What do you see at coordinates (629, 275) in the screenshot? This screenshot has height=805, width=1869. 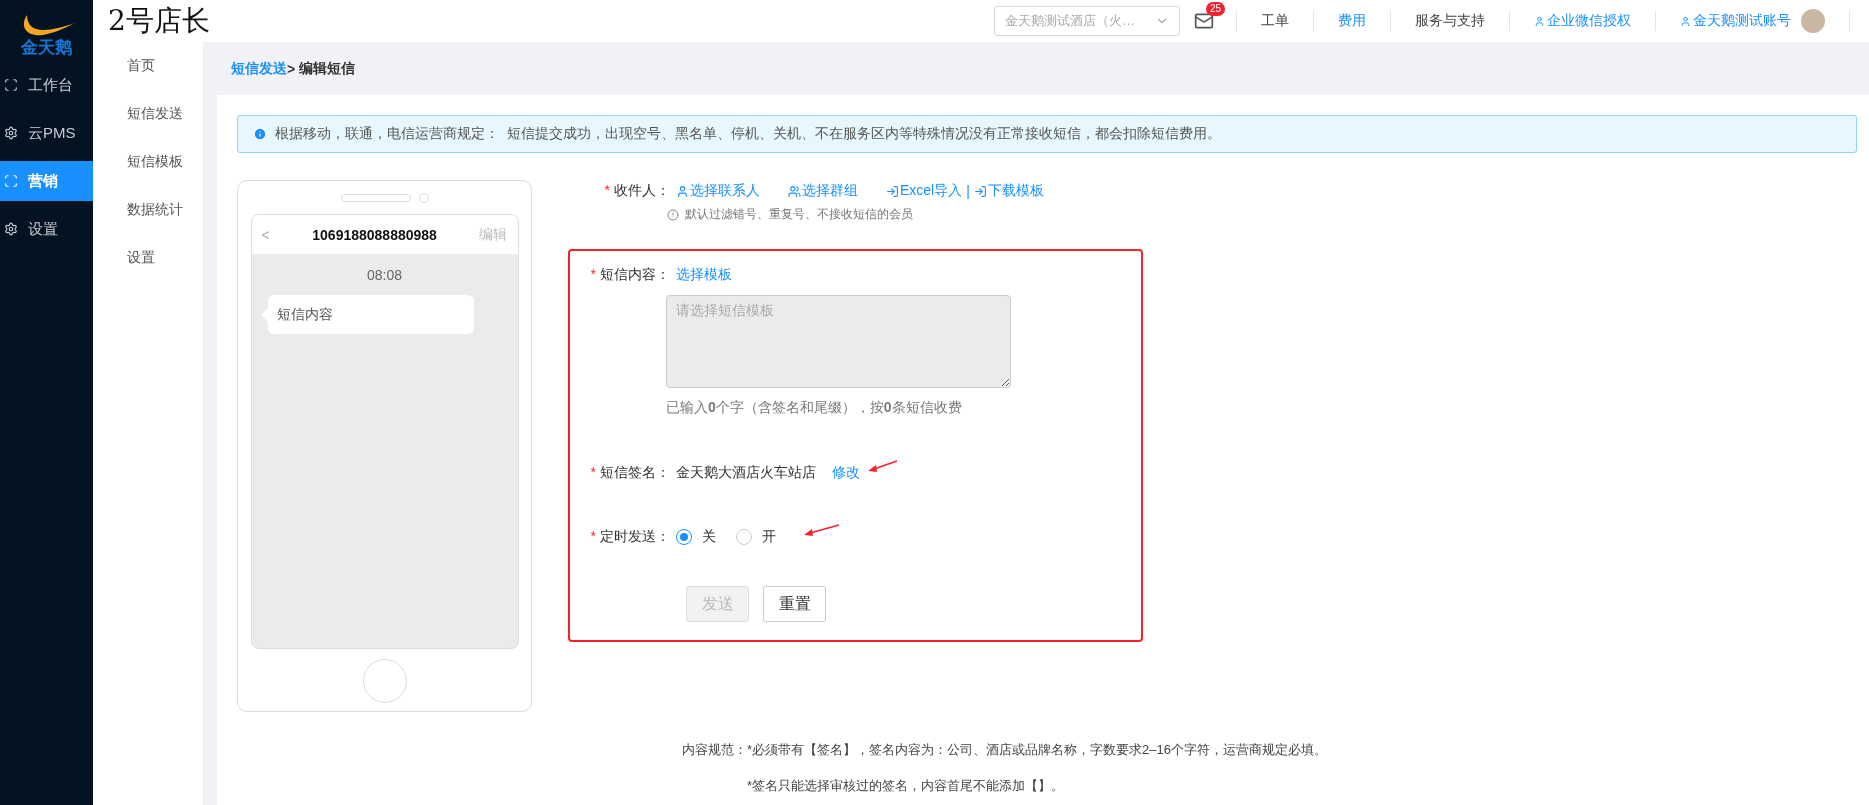 I see `field-label: * 短信内容：` at bounding box center [629, 275].